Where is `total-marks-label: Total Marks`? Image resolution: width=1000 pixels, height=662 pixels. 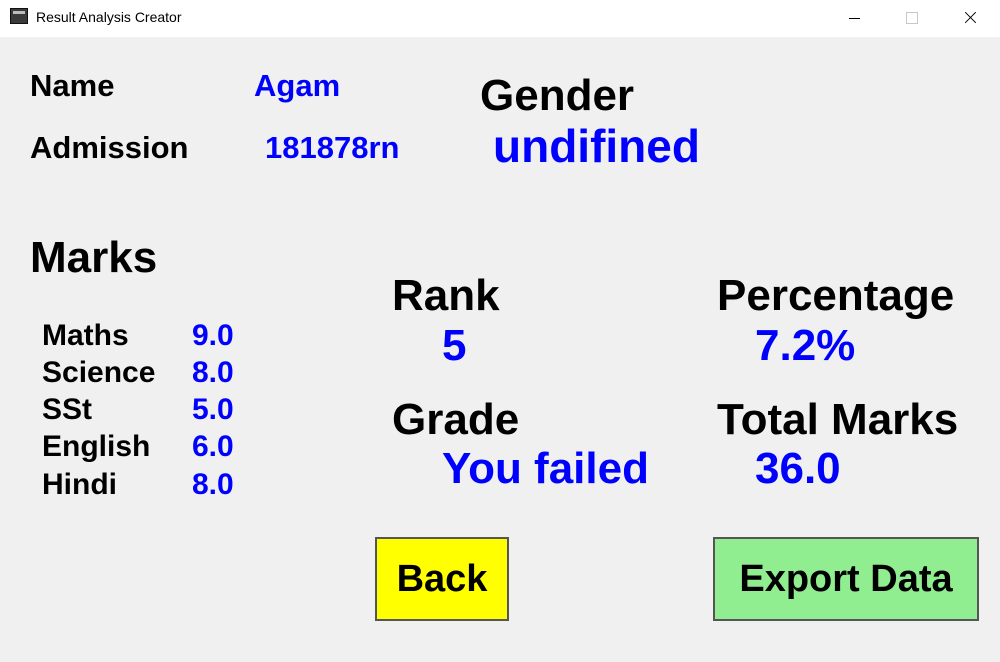
total-marks-label: Total Marks is located at coordinates (838, 419).